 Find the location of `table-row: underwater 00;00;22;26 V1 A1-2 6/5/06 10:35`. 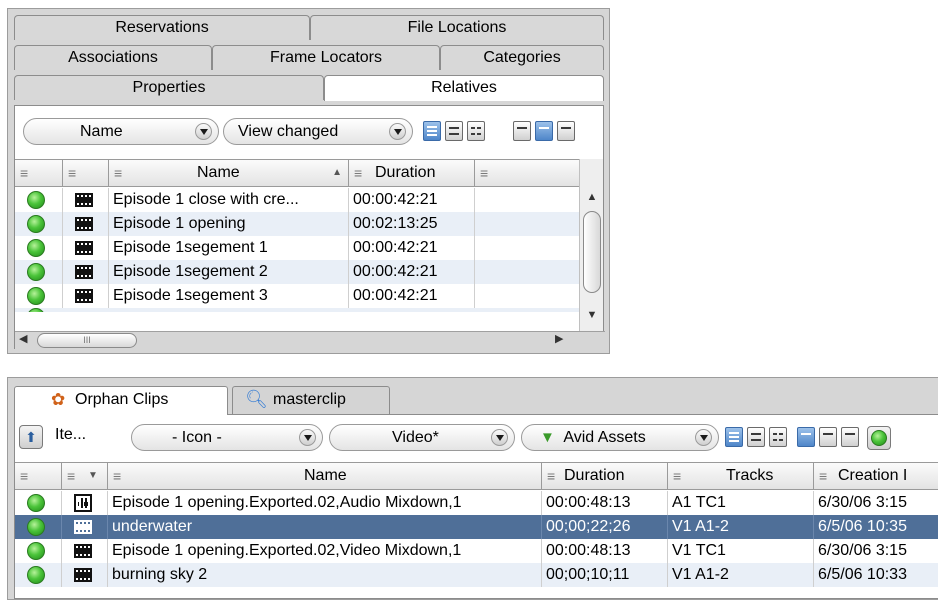

table-row: underwater 00;00;22;26 V1 A1-2 6/5/06 10:35 is located at coordinates (476, 527).